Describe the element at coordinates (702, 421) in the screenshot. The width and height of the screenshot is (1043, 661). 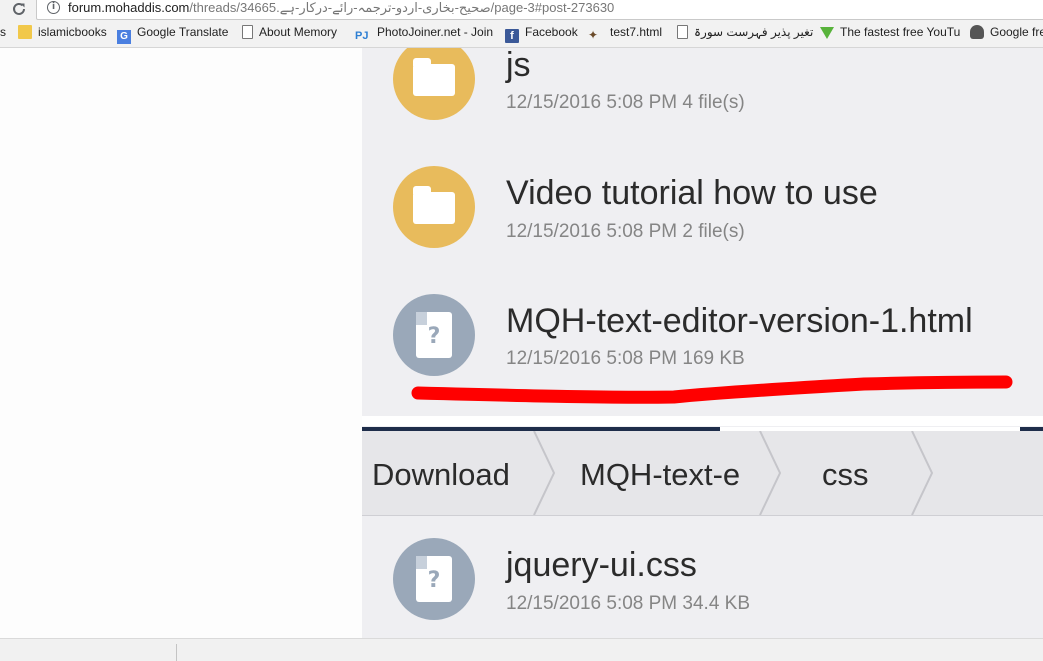
I see `tab-strip` at that location.